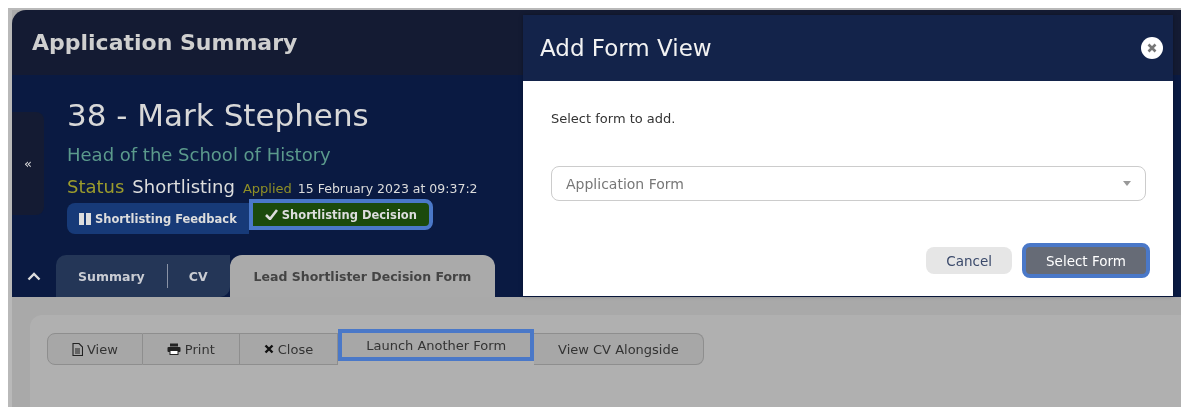 This screenshot has height=407, width=1181. What do you see at coordinates (436, 345) in the screenshot?
I see `toolbar-button: Launch Another Form` at bounding box center [436, 345].